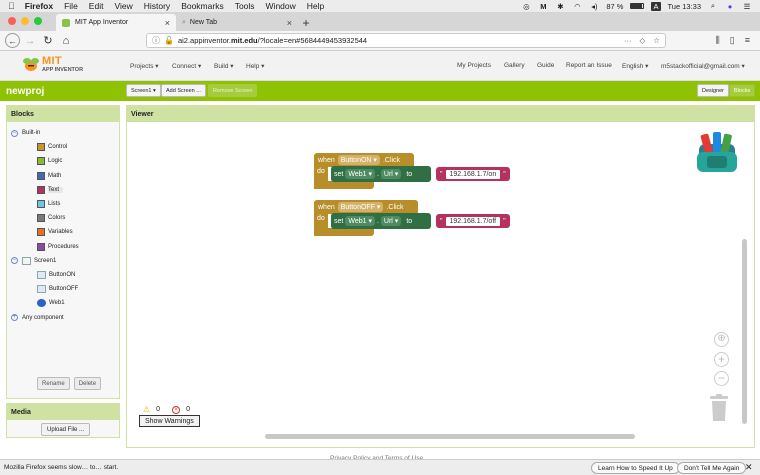  What do you see at coordinates (38, 21) in the screenshot?
I see `zoom-window-icon` at bounding box center [38, 21].